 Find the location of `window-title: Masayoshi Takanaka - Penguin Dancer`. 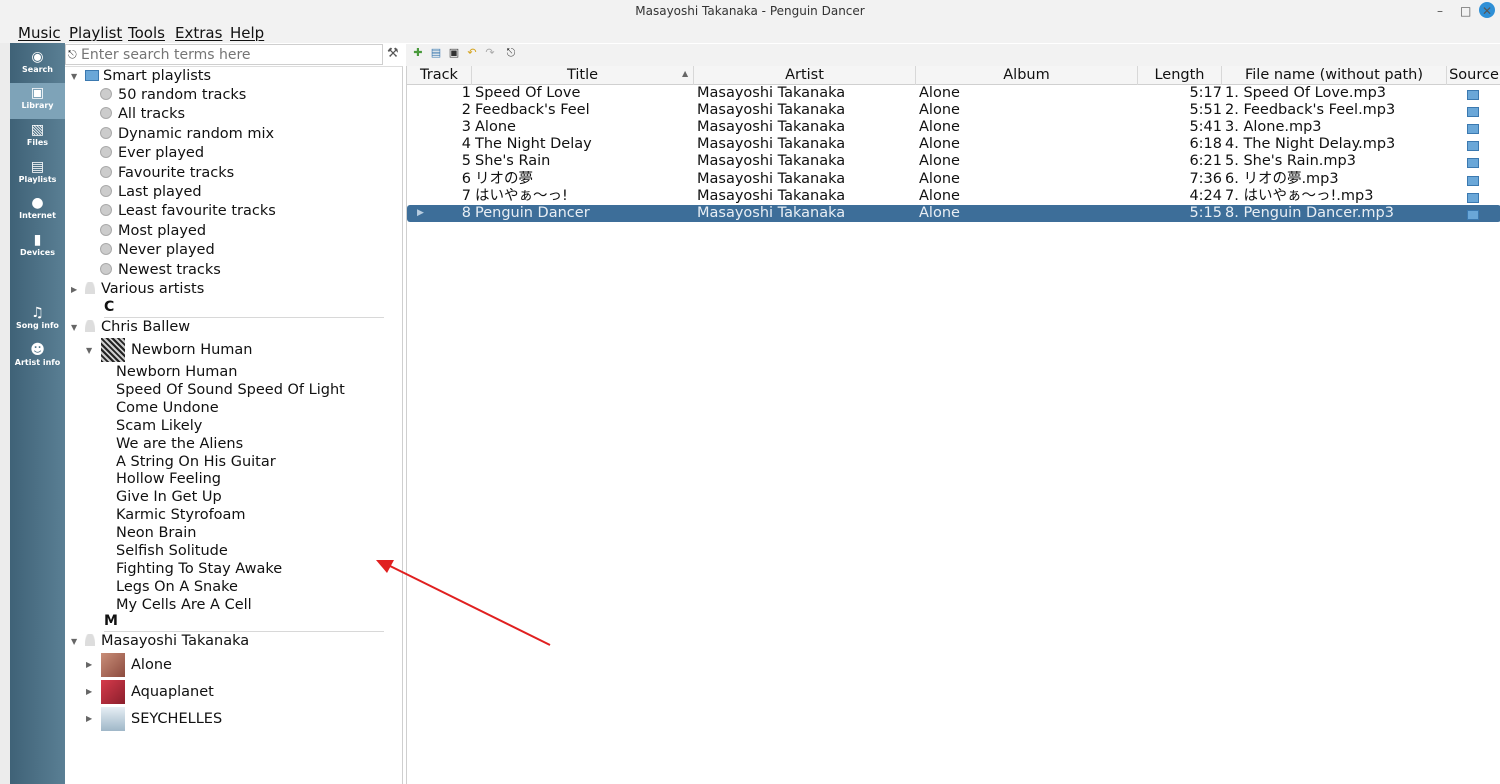

window-title: Masayoshi Takanaka - Penguin Dancer is located at coordinates (750, 11).